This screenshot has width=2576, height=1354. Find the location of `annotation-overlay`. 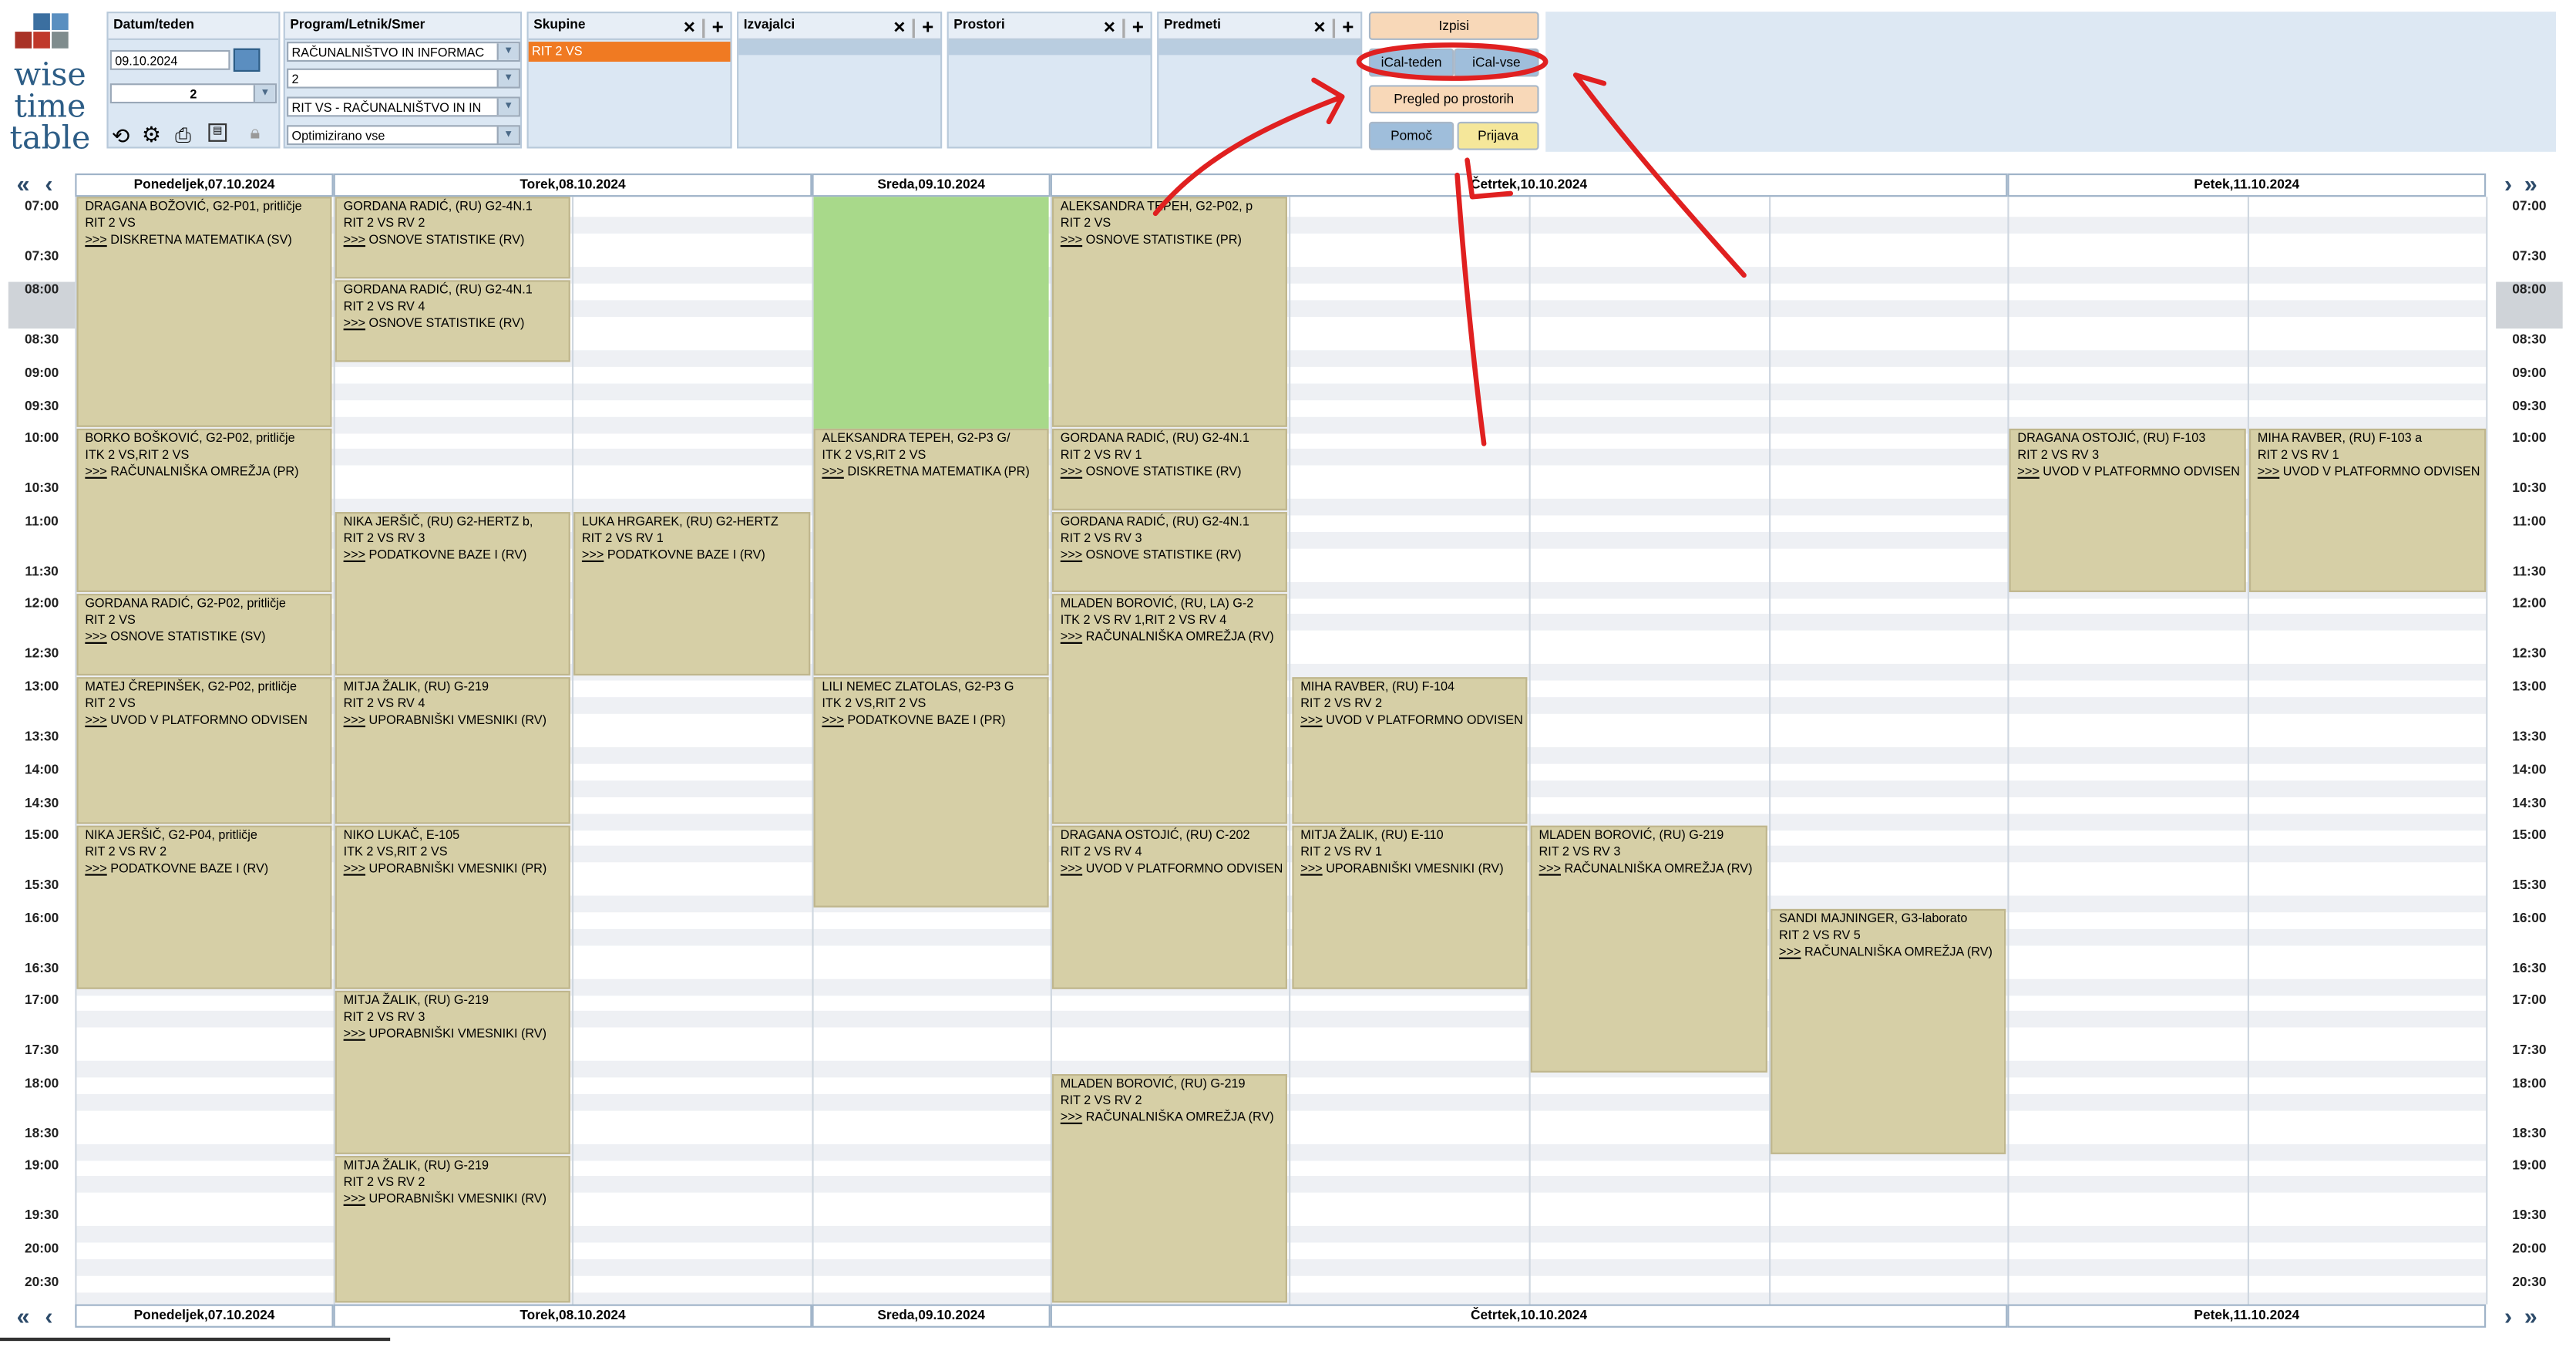

annotation-overlay is located at coordinates (1449, 244).